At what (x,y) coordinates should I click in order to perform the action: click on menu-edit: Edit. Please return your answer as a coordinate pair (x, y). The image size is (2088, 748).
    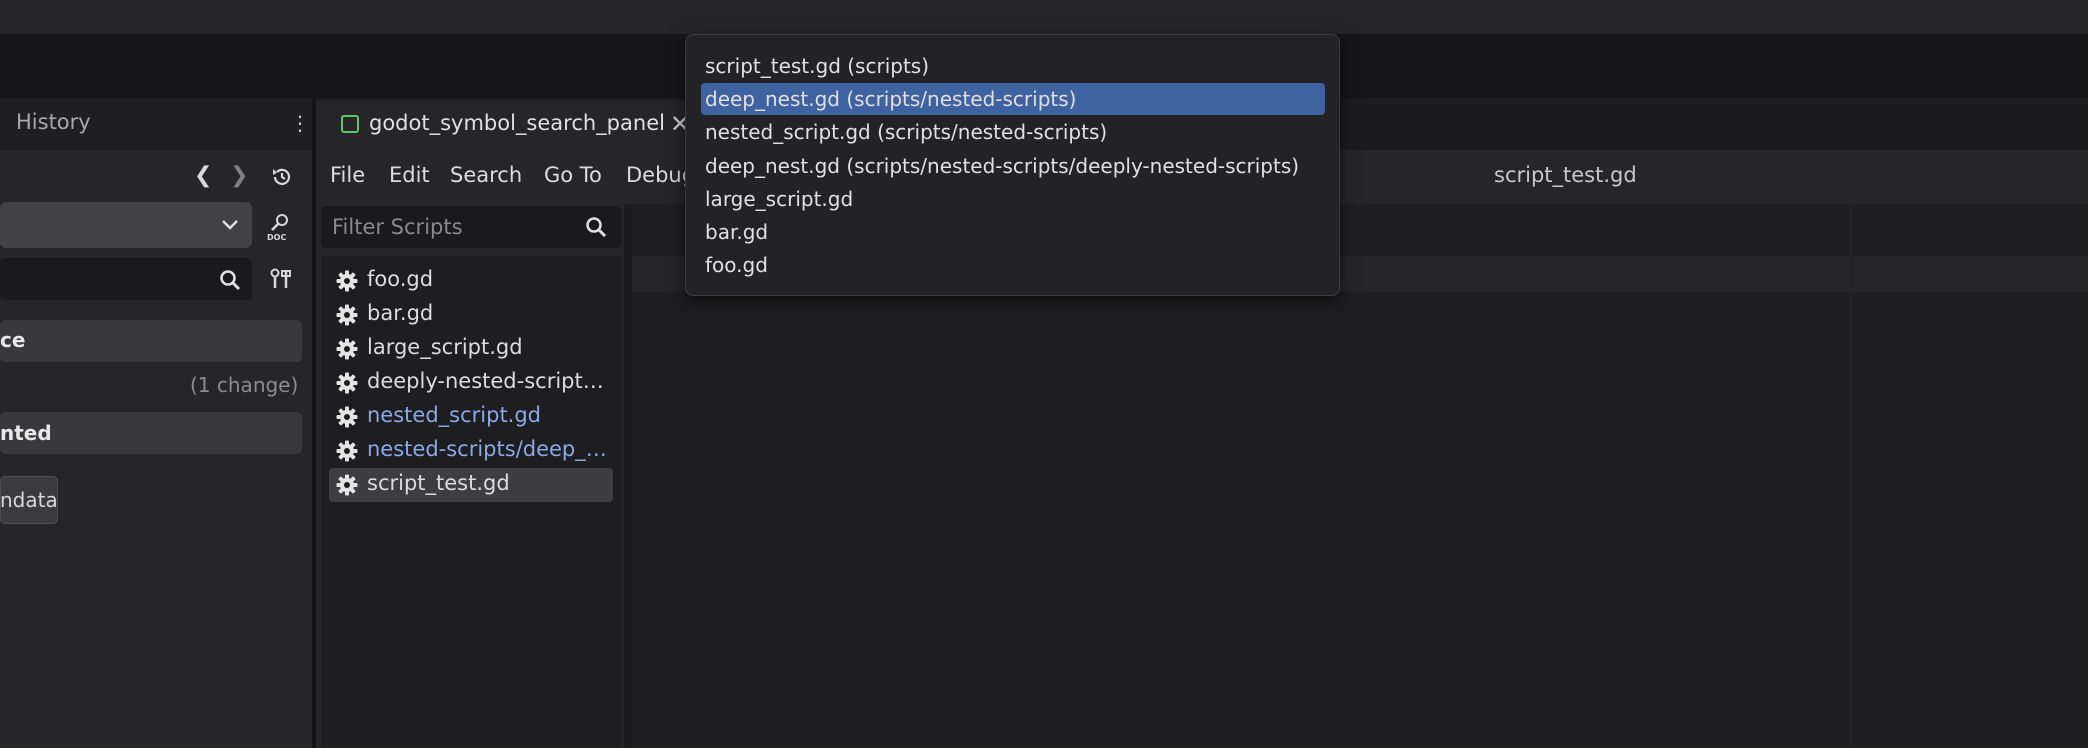
    Looking at the image, I should click on (409, 175).